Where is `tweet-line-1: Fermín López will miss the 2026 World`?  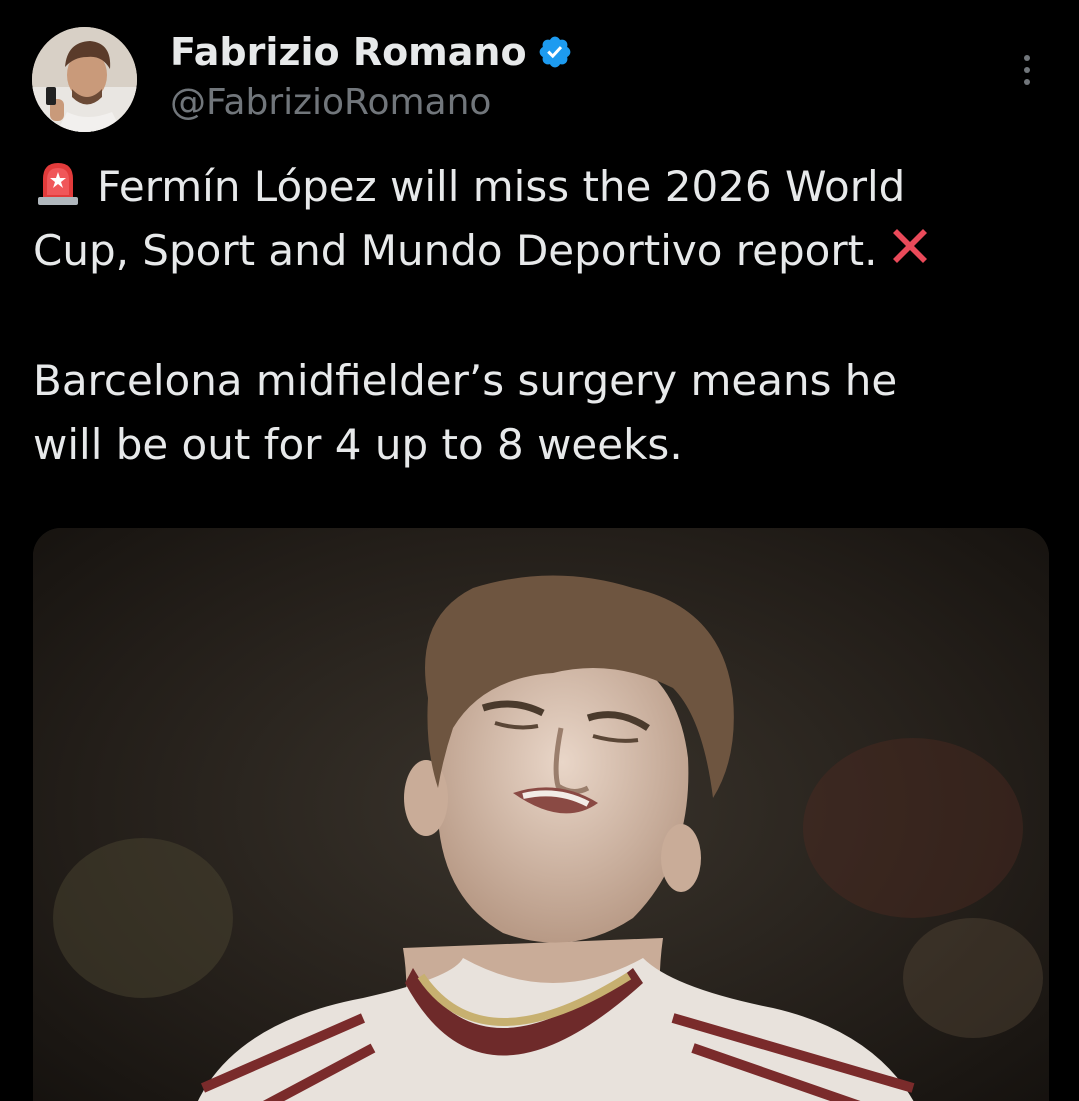 tweet-line-1: Fermín López will miss the 2026 World is located at coordinates (501, 186).